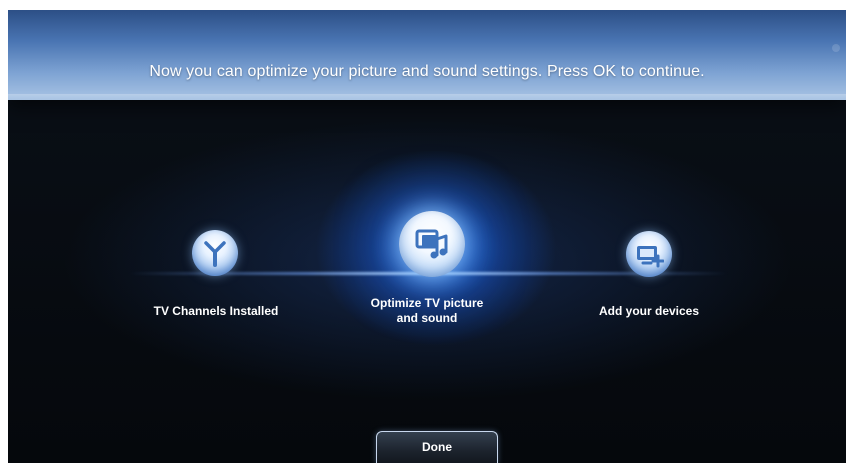 The image size is (854, 463). What do you see at coordinates (427, 318) in the screenshot?
I see `step-label-optimize-line2: and sound` at bounding box center [427, 318].